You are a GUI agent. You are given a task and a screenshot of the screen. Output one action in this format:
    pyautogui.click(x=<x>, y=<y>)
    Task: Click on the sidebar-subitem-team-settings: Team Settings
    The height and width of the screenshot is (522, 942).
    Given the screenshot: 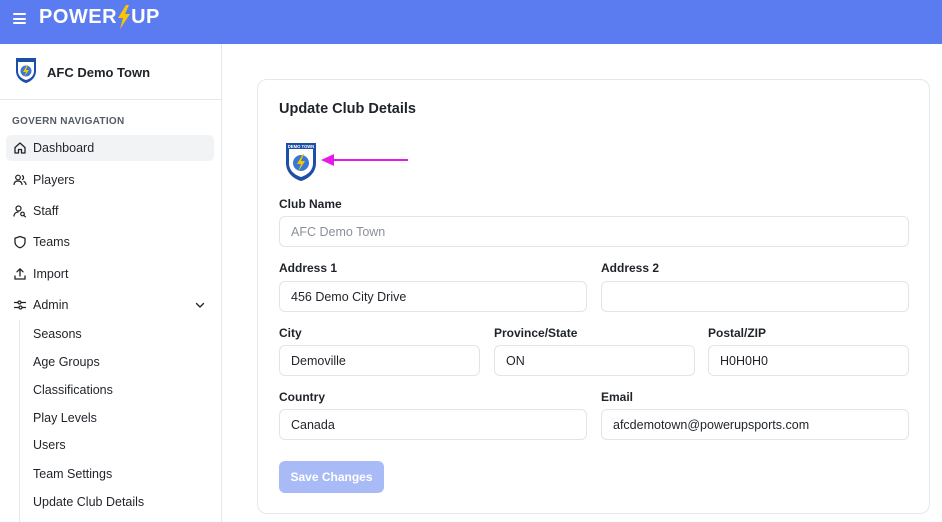 What is the action you would take?
    pyautogui.click(x=72, y=474)
    